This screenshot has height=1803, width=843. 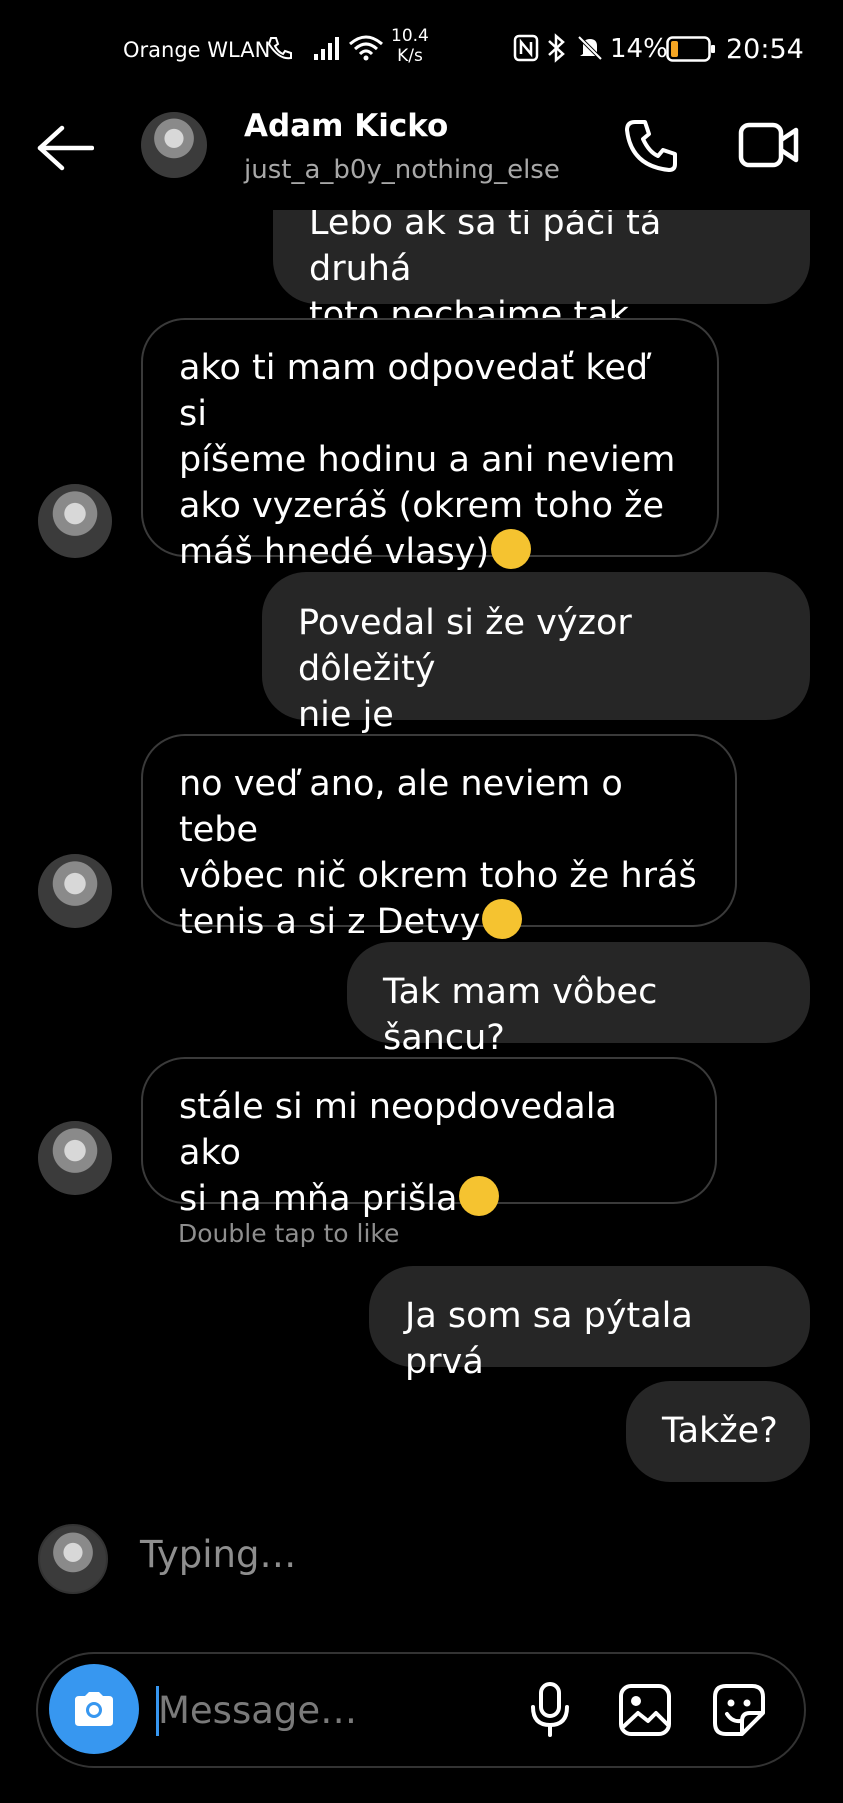 What do you see at coordinates (520, 1015) in the screenshot?
I see `message-line: Tak mam vôbec šancu?` at bounding box center [520, 1015].